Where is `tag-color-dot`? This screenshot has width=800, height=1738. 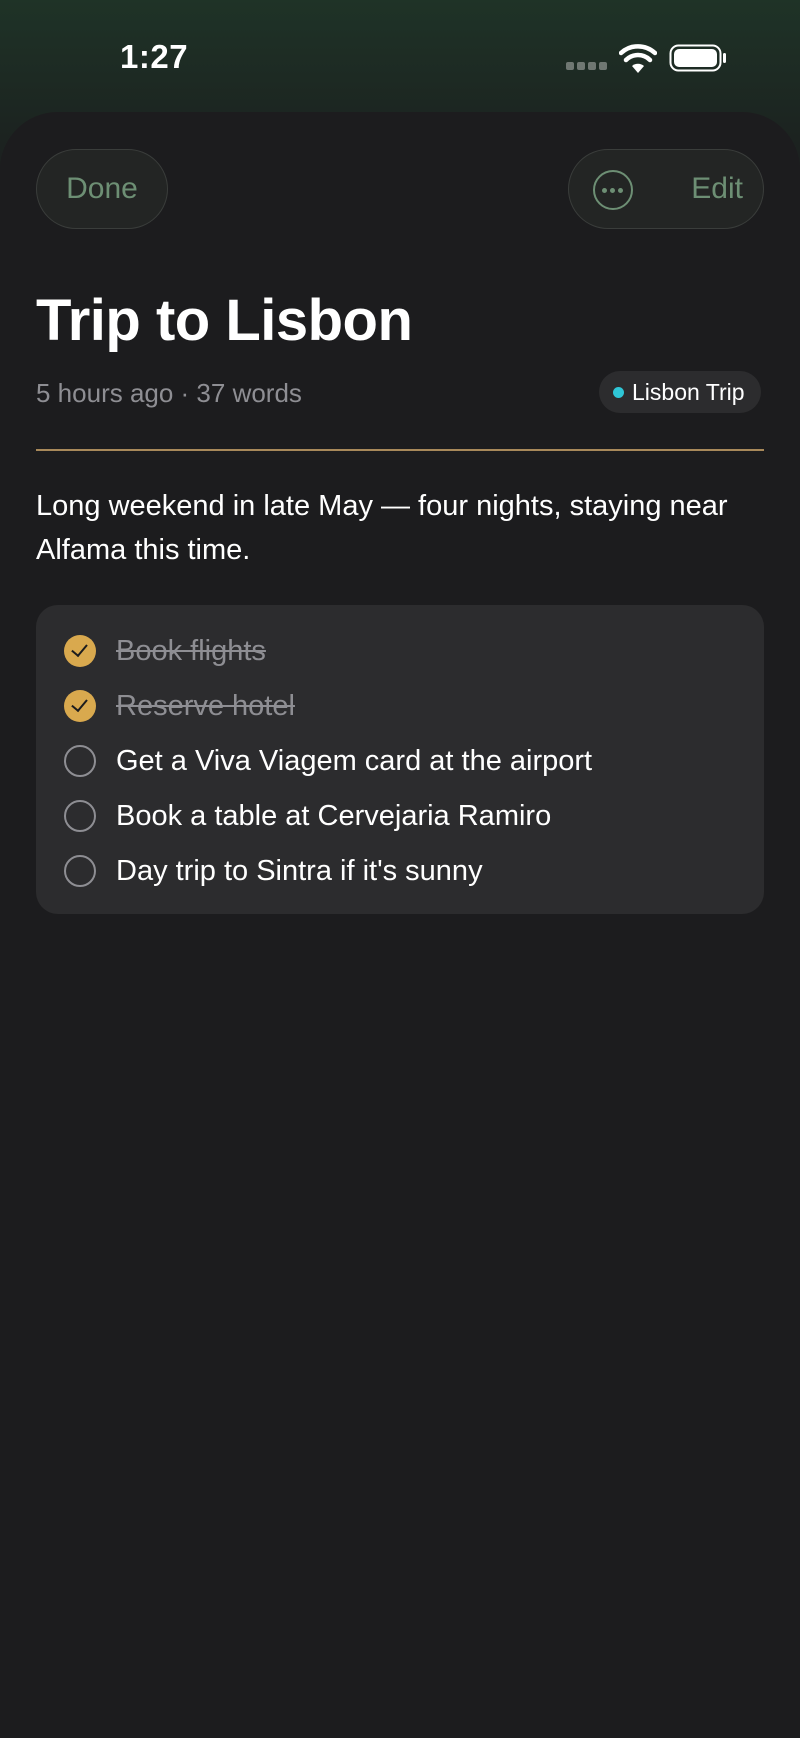
tag-color-dot is located at coordinates (618, 392).